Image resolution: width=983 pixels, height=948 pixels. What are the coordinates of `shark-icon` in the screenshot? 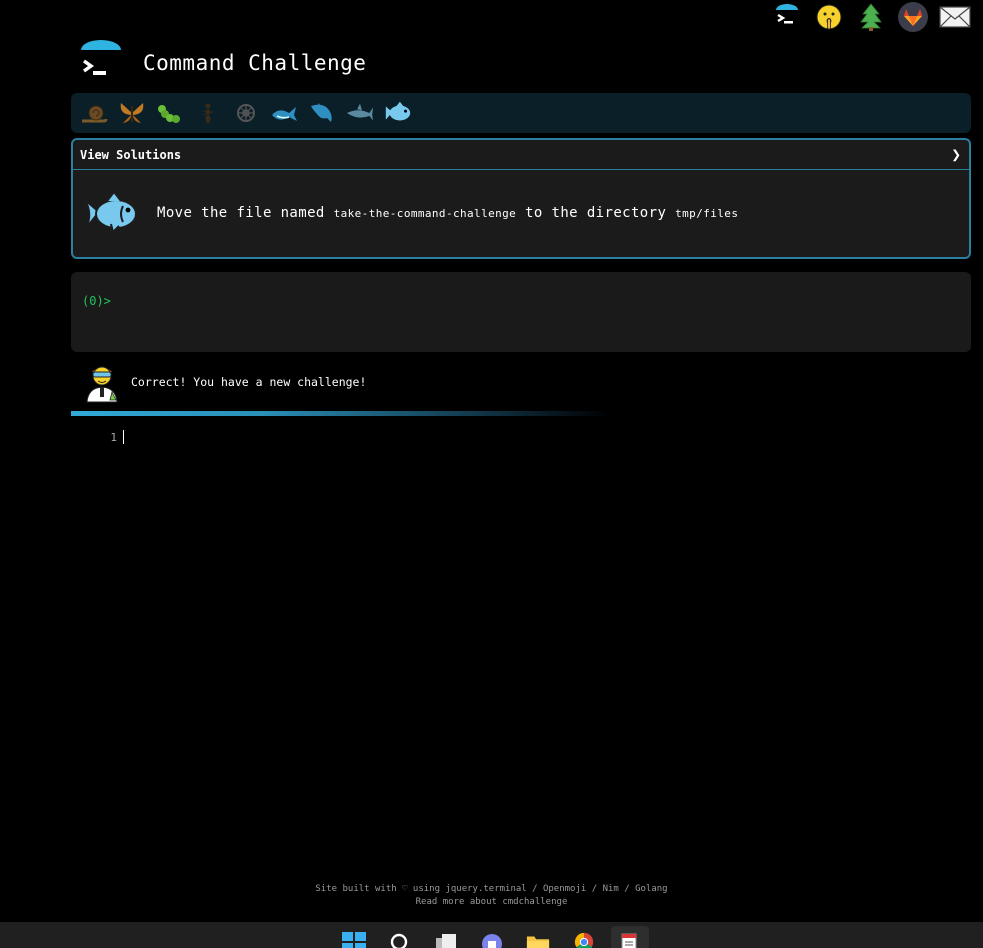 It's located at (360, 113).